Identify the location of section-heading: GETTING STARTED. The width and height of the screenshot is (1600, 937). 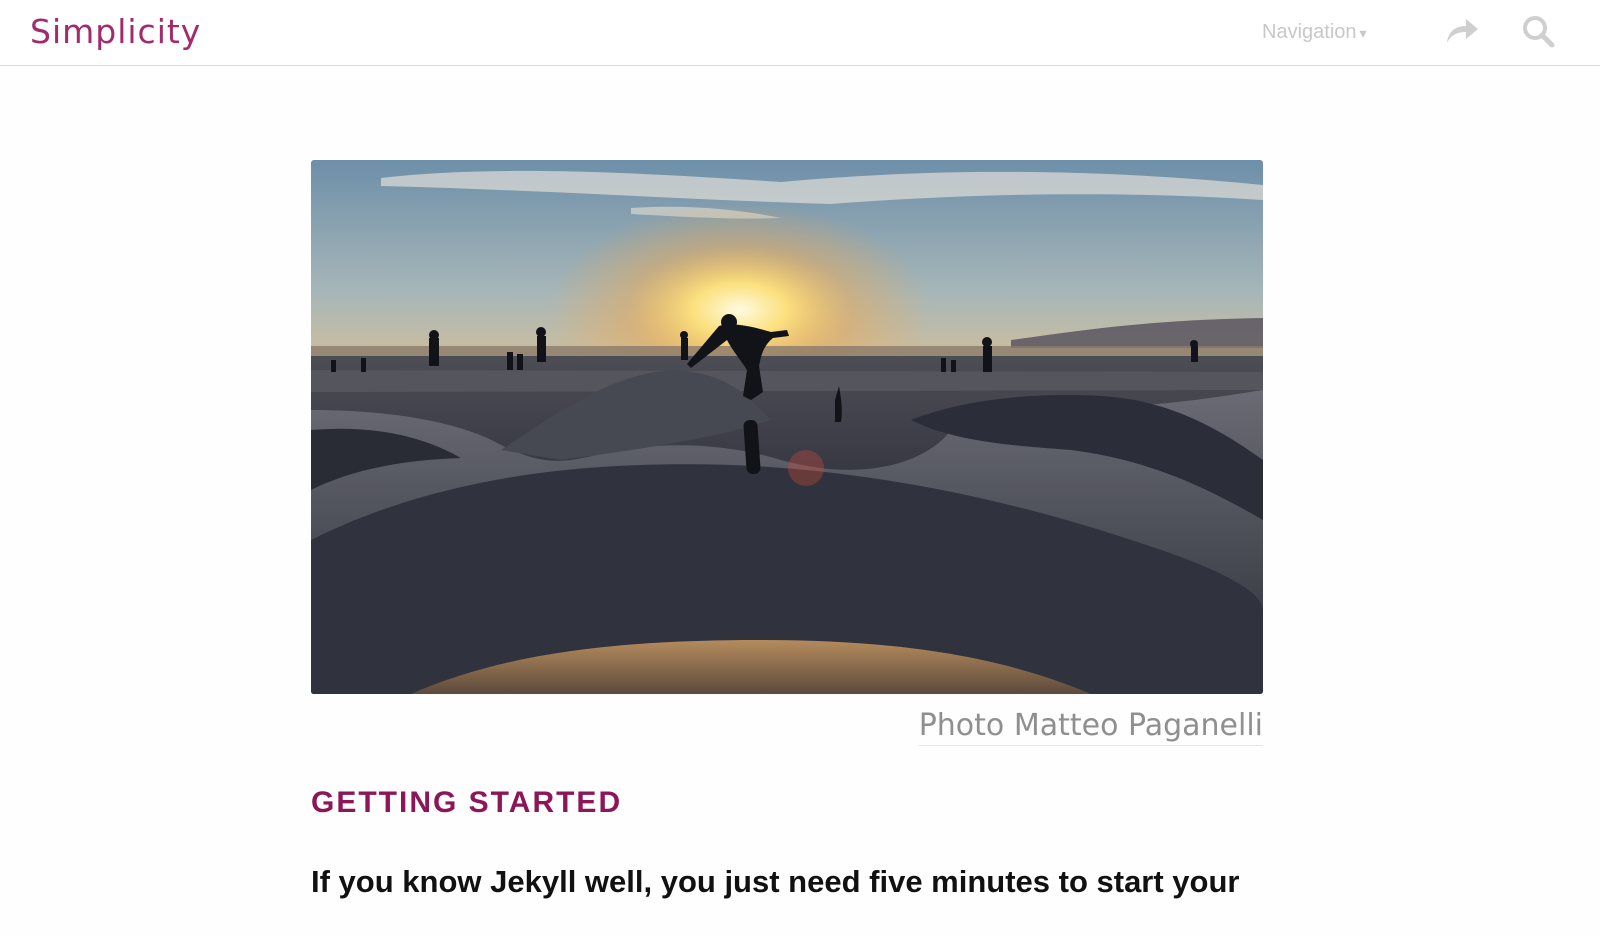
(467, 802).